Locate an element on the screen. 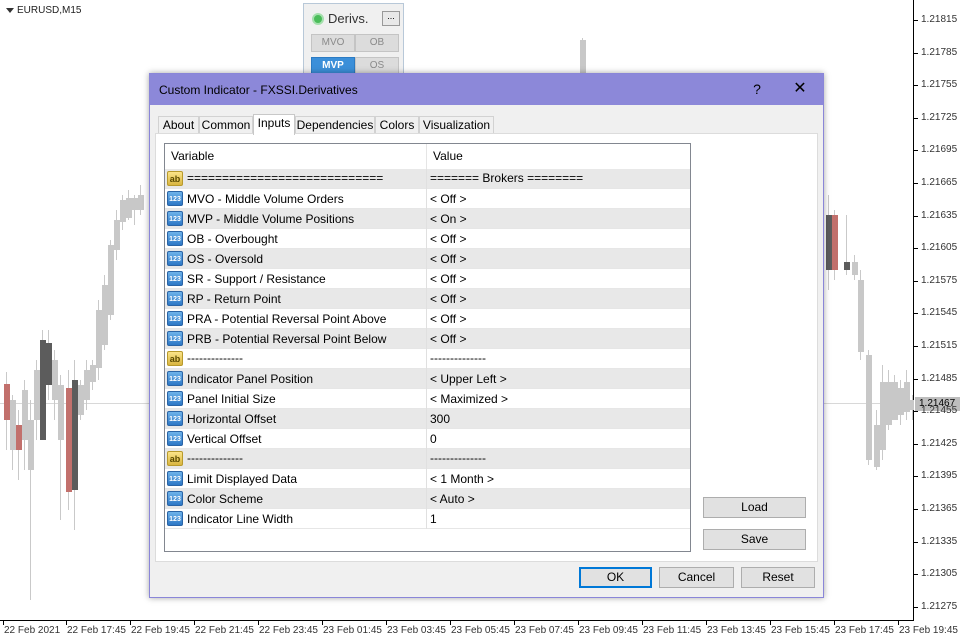  table-row: 123 OS - Oversold < Off > is located at coordinates (427, 259).